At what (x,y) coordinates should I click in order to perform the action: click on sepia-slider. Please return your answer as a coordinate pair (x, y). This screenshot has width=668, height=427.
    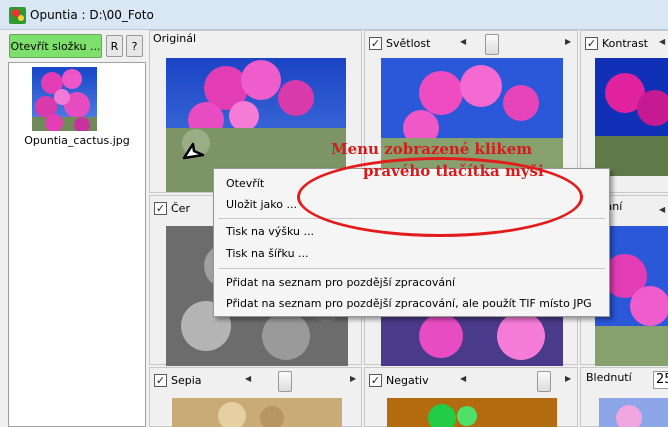
    Looking at the image, I should click on (285, 381).